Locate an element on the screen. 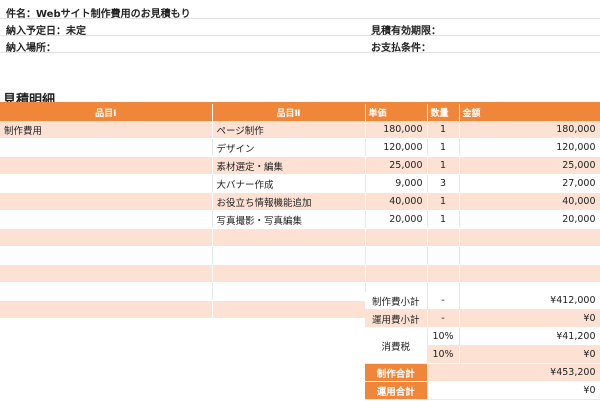 Image resolution: width=600 pixels, height=401 pixels. production-total-label: 制作合計 is located at coordinates (396, 372).